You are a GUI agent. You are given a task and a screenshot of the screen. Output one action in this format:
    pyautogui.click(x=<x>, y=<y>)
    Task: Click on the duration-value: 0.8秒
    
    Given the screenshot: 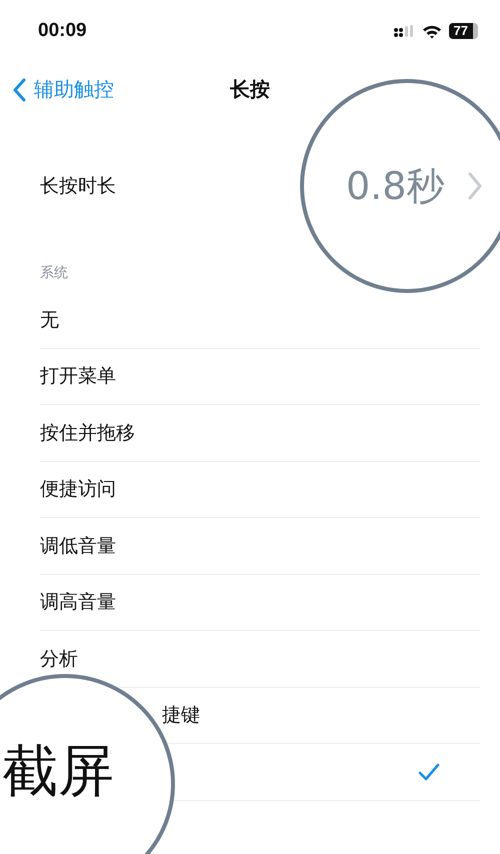 What is the action you would take?
    pyautogui.click(x=395, y=186)
    